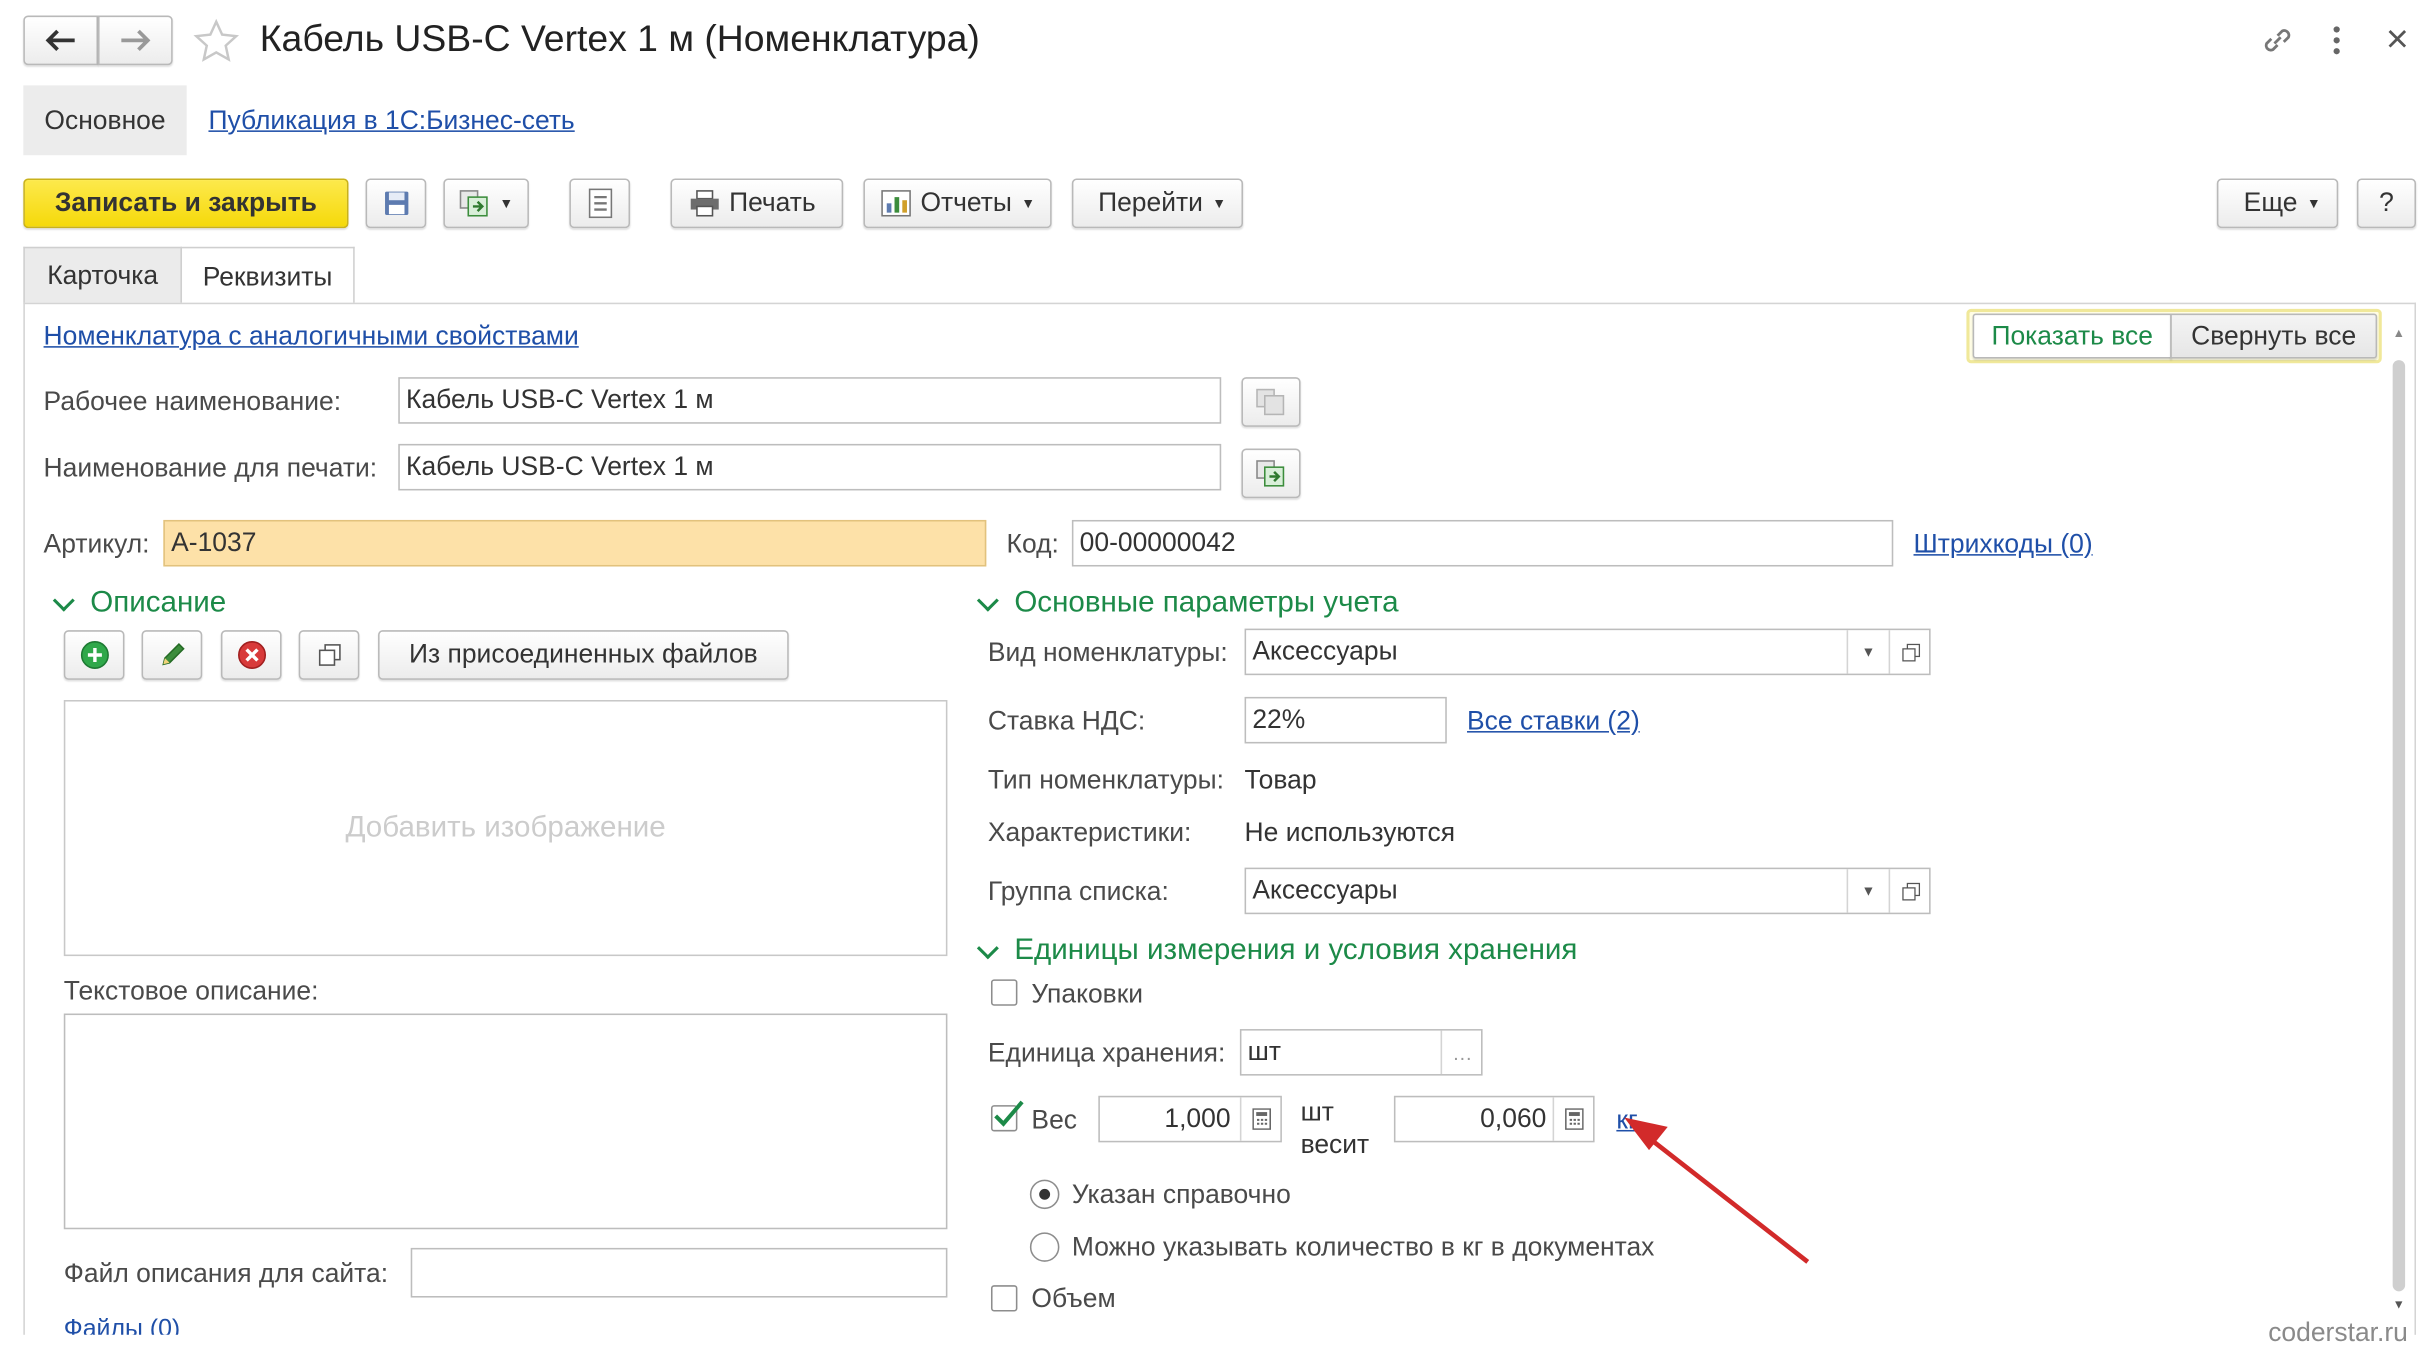  I want to click on print-name-copy-button, so click(1271, 473).